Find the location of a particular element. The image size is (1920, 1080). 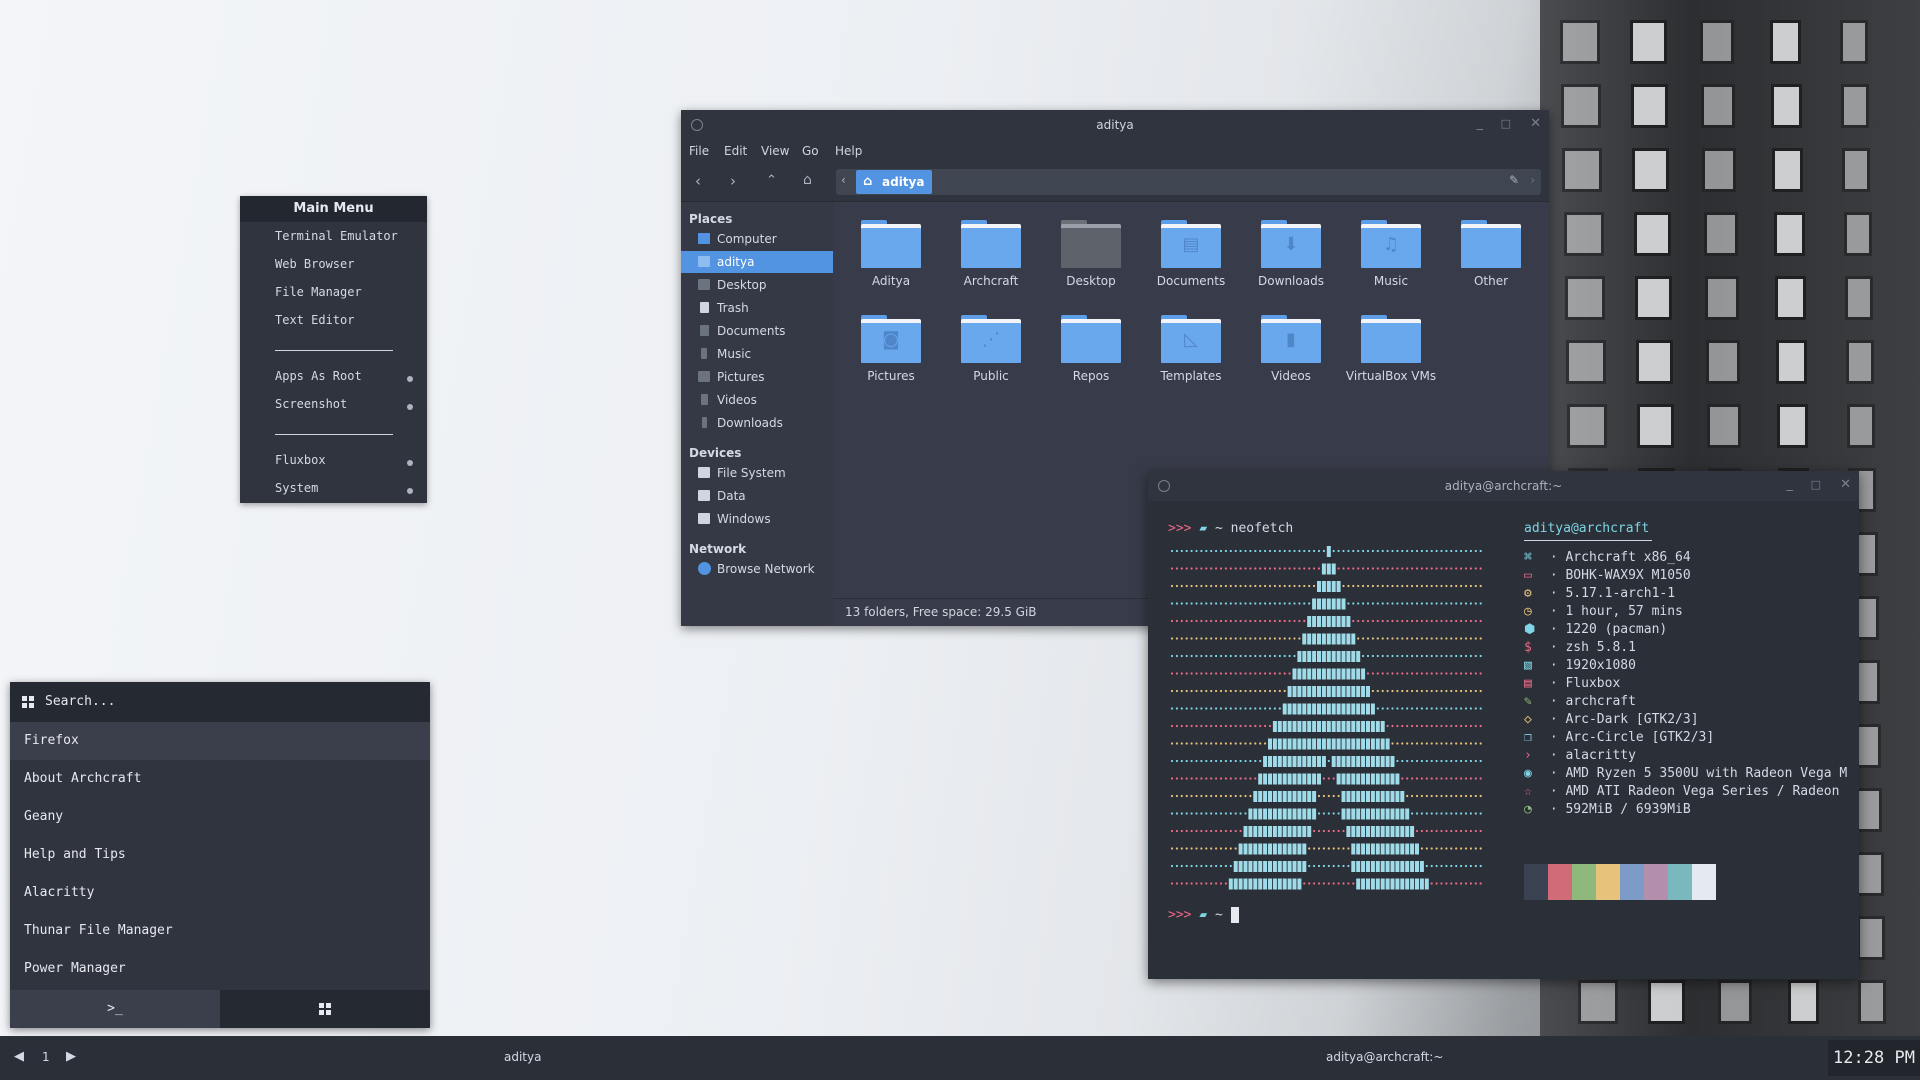

sidebar-item-computer: Computer is located at coordinates (757, 239).